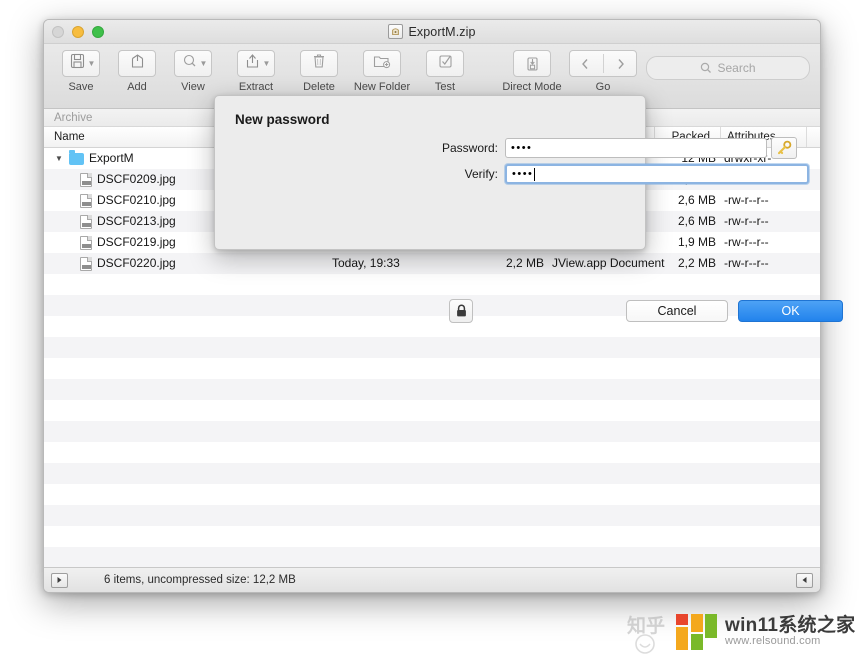  Describe the element at coordinates (677, 311) in the screenshot. I see `cancel-button: Cancel` at that location.